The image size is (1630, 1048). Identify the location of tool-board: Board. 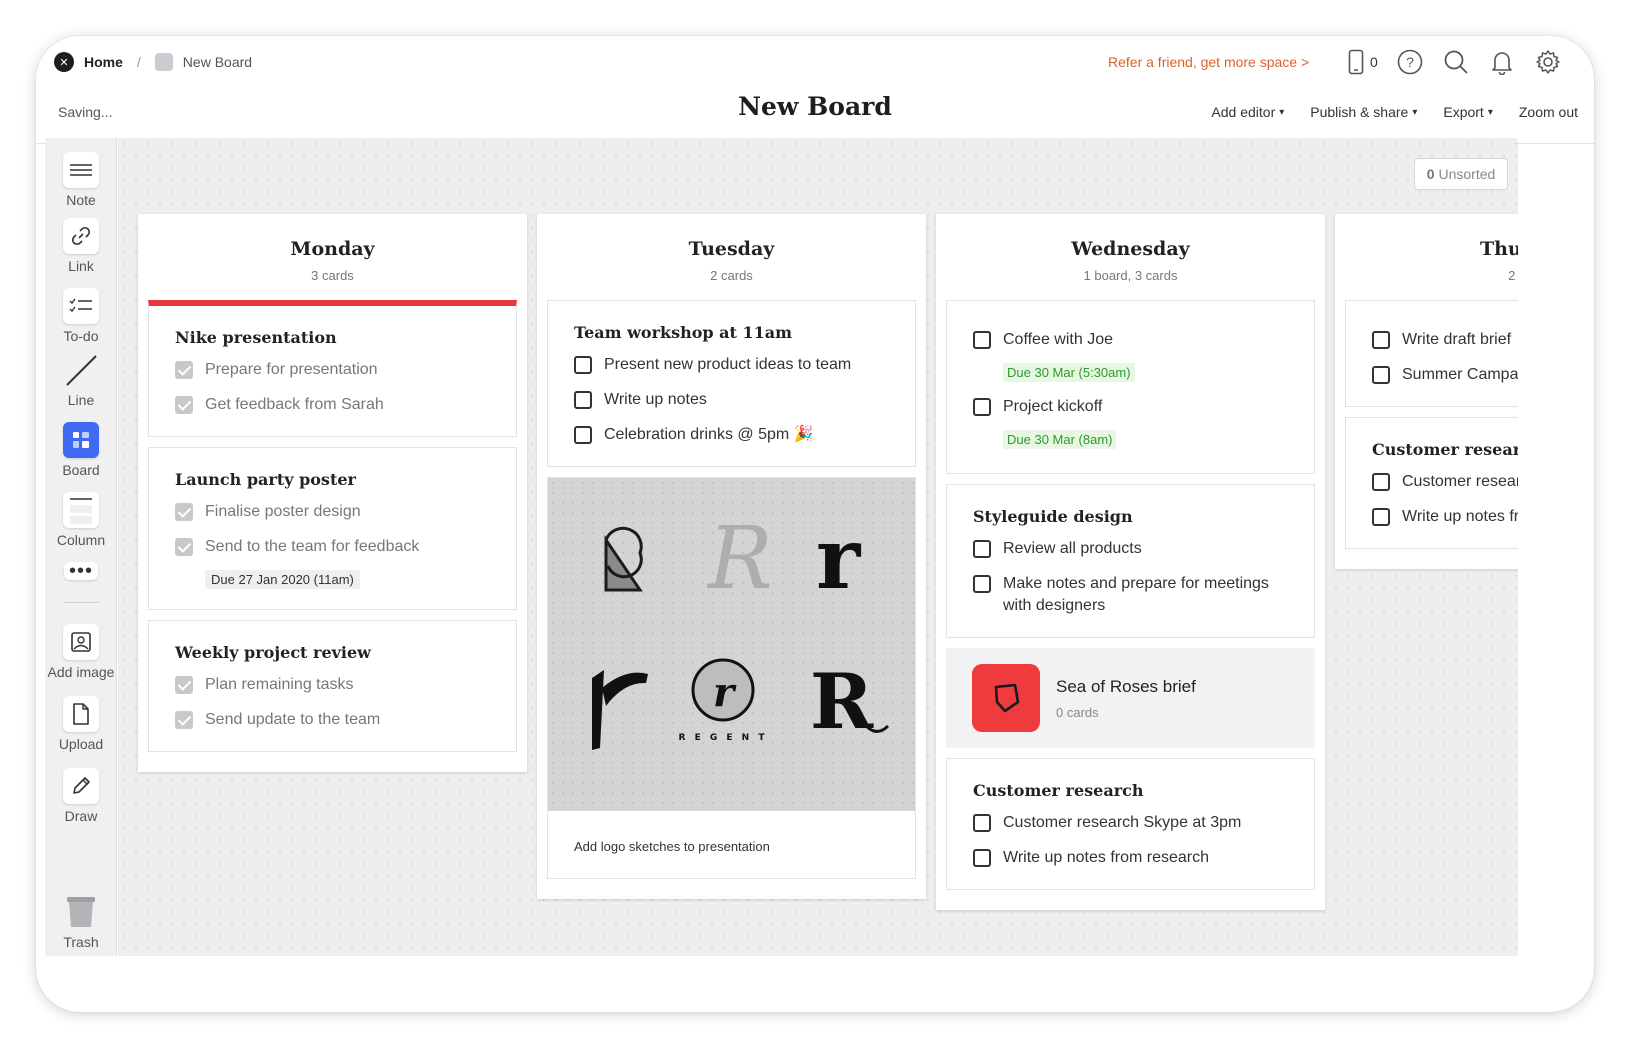
(81, 450).